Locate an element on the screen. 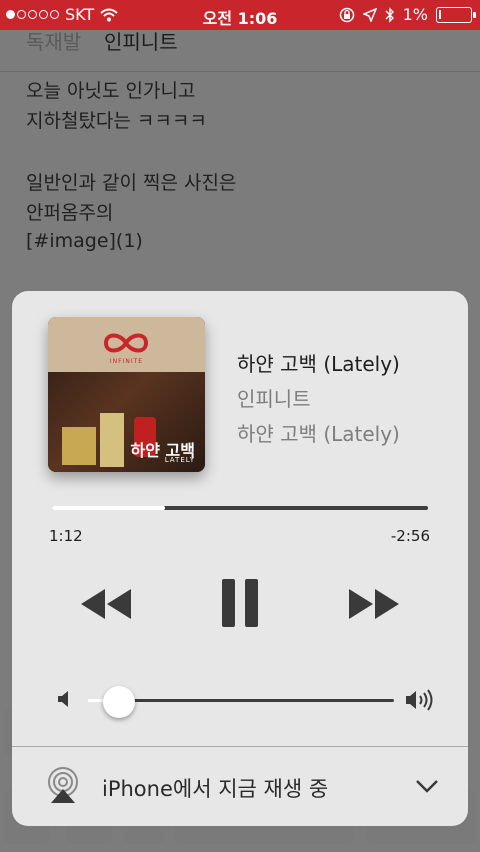 The height and width of the screenshot is (852, 480). infinite-logo is located at coordinates (126, 343).